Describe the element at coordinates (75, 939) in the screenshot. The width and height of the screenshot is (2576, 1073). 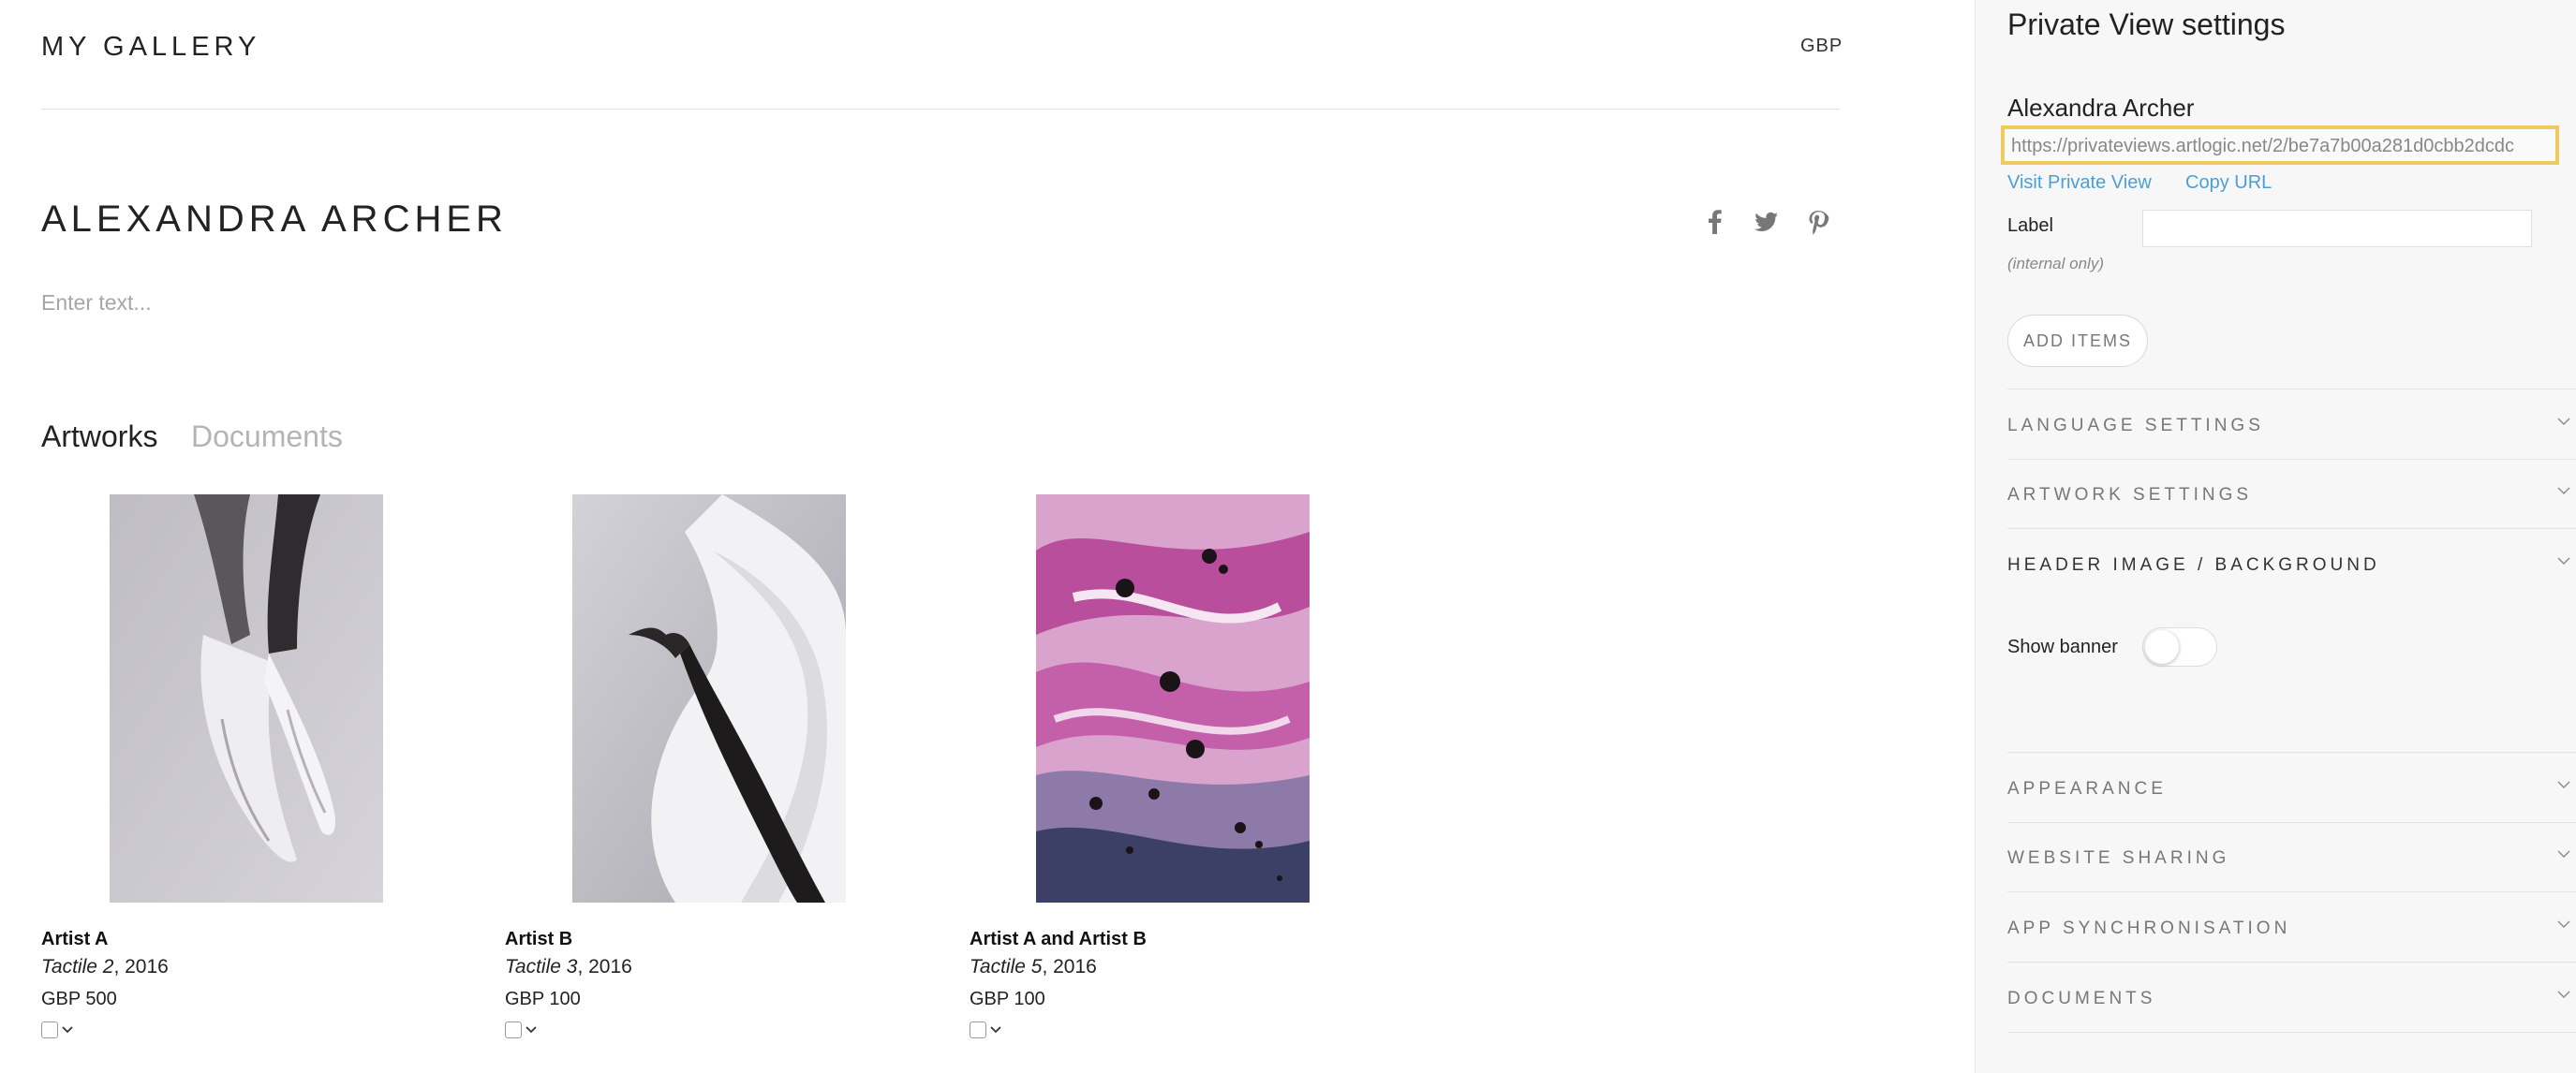
I see `artwork-artist: Artist A` at that location.